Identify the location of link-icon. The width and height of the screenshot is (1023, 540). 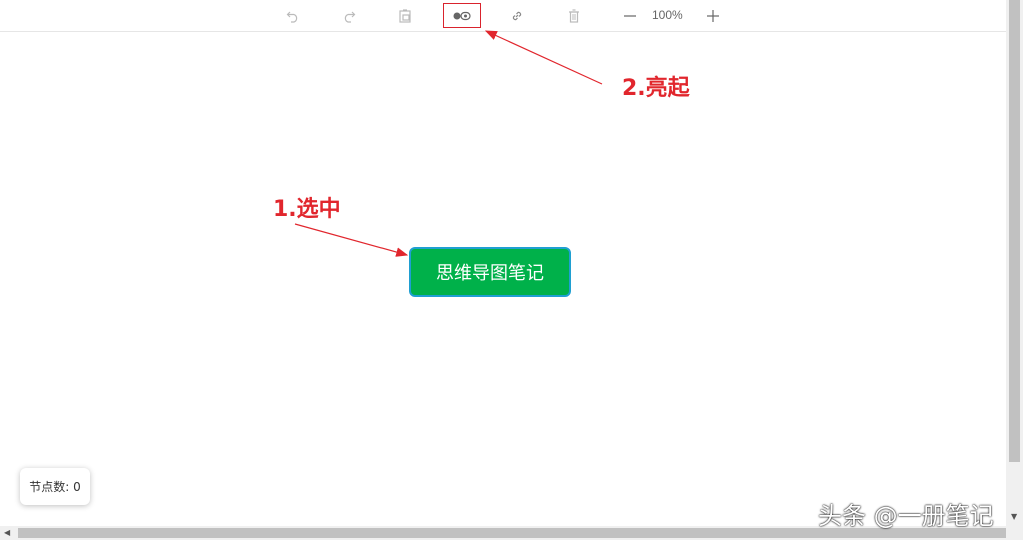
(517, 16).